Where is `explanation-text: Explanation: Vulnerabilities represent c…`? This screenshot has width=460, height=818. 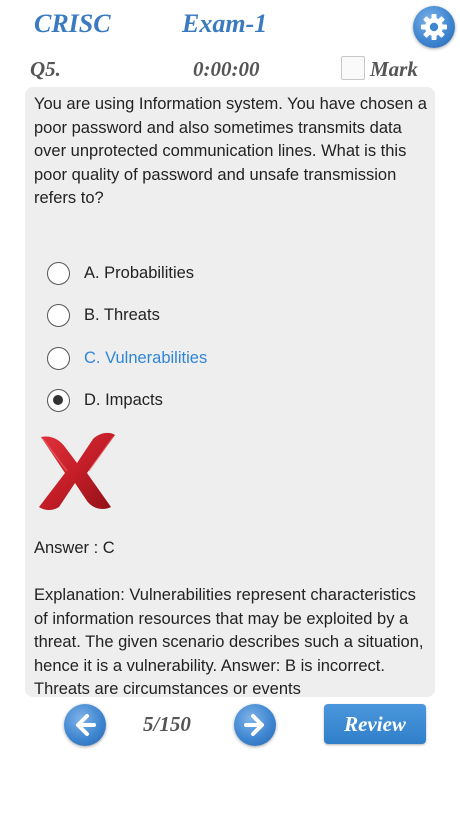 explanation-text: Explanation: Vulnerabilities represent c… is located at coordinates (229, 641).